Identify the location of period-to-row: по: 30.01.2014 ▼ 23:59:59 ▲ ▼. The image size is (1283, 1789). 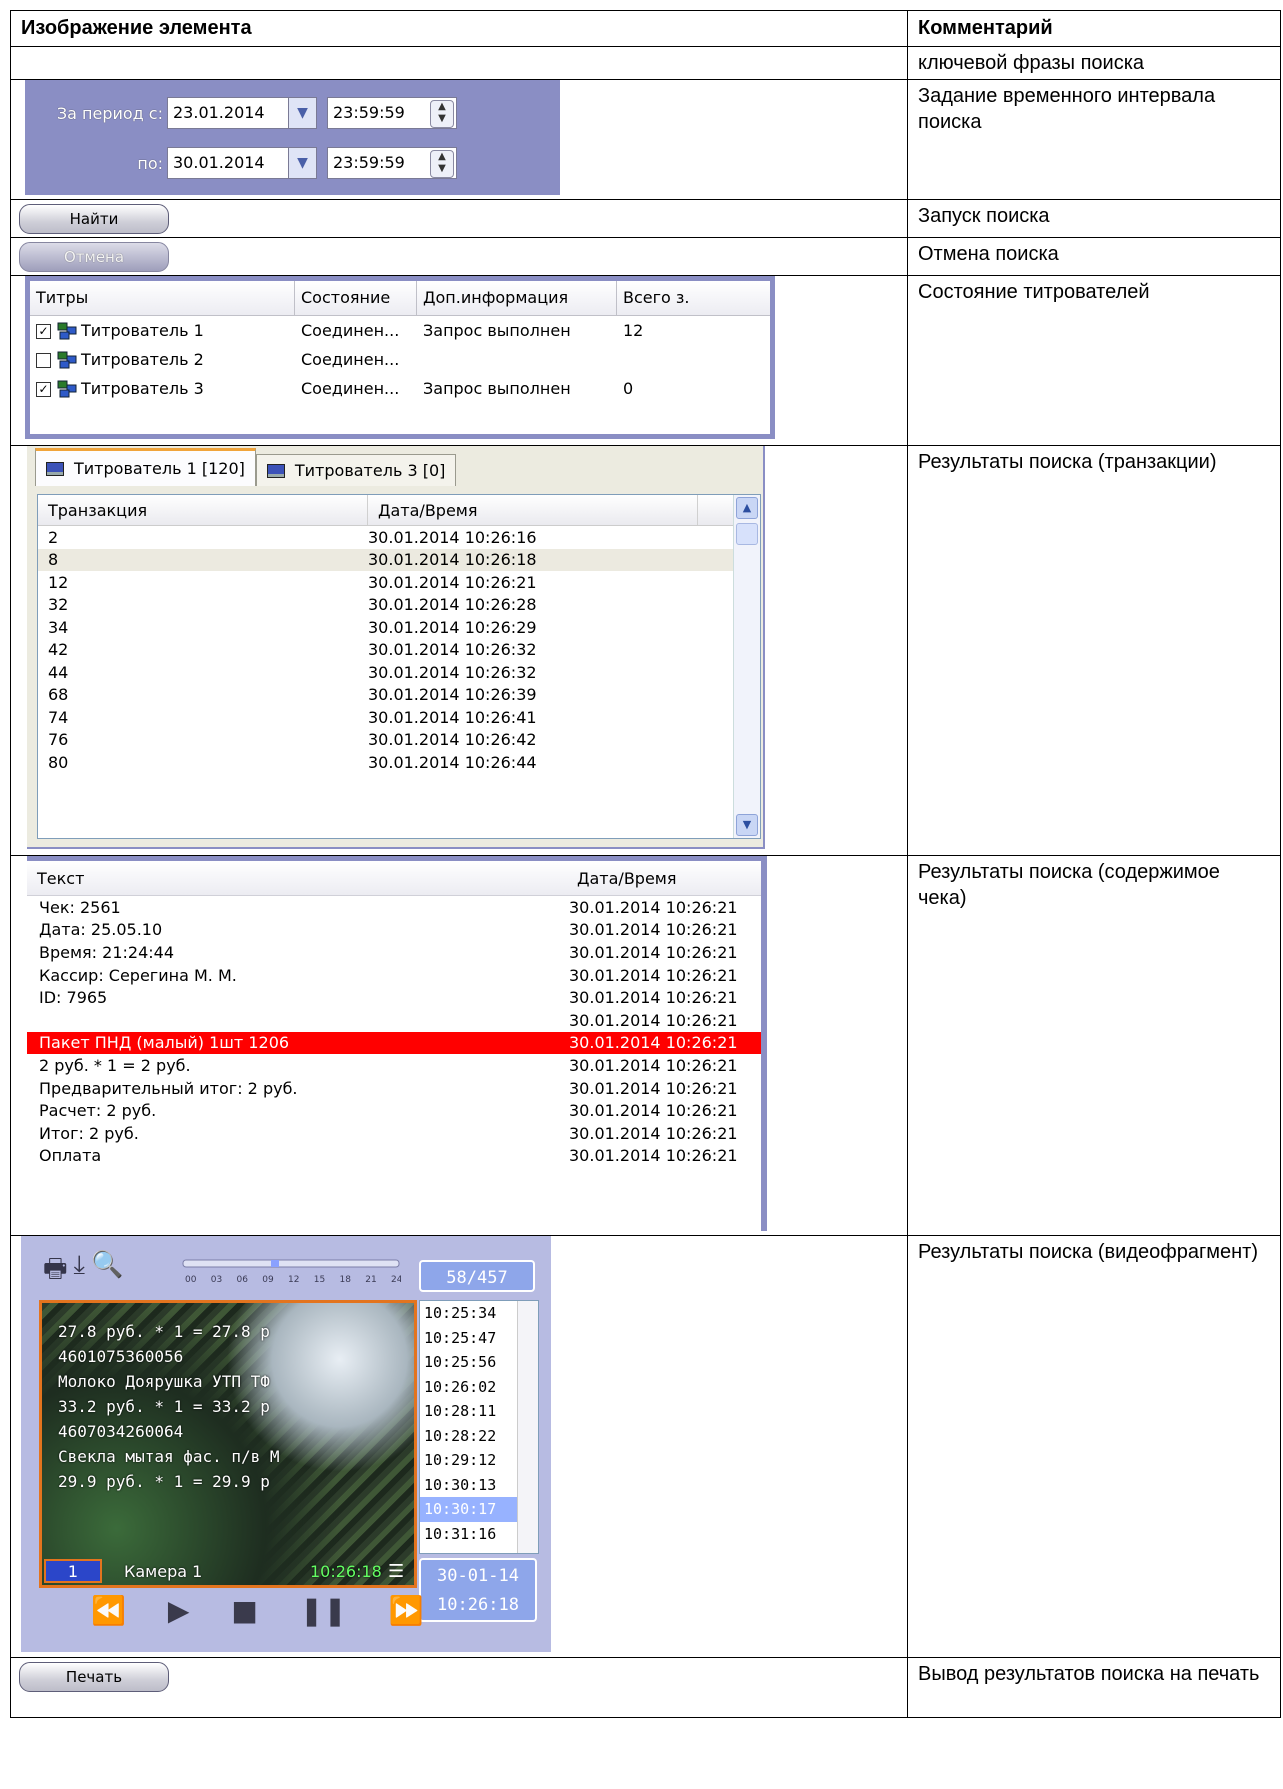
(292, 163).